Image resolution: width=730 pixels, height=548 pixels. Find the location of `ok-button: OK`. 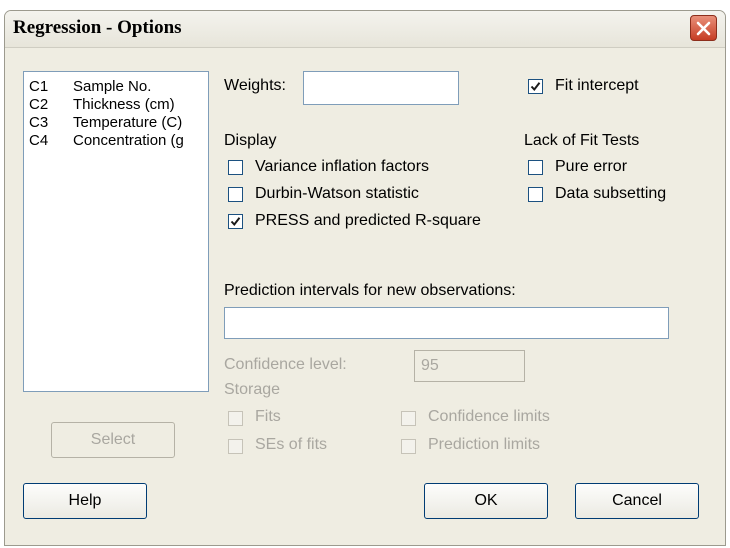

ok-button: OK is located at coordinates (486, 501).